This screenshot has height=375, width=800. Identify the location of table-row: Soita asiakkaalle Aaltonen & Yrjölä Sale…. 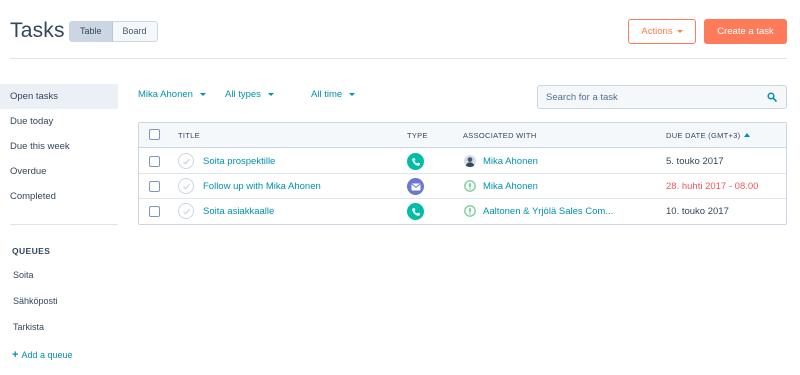
(462, 211).